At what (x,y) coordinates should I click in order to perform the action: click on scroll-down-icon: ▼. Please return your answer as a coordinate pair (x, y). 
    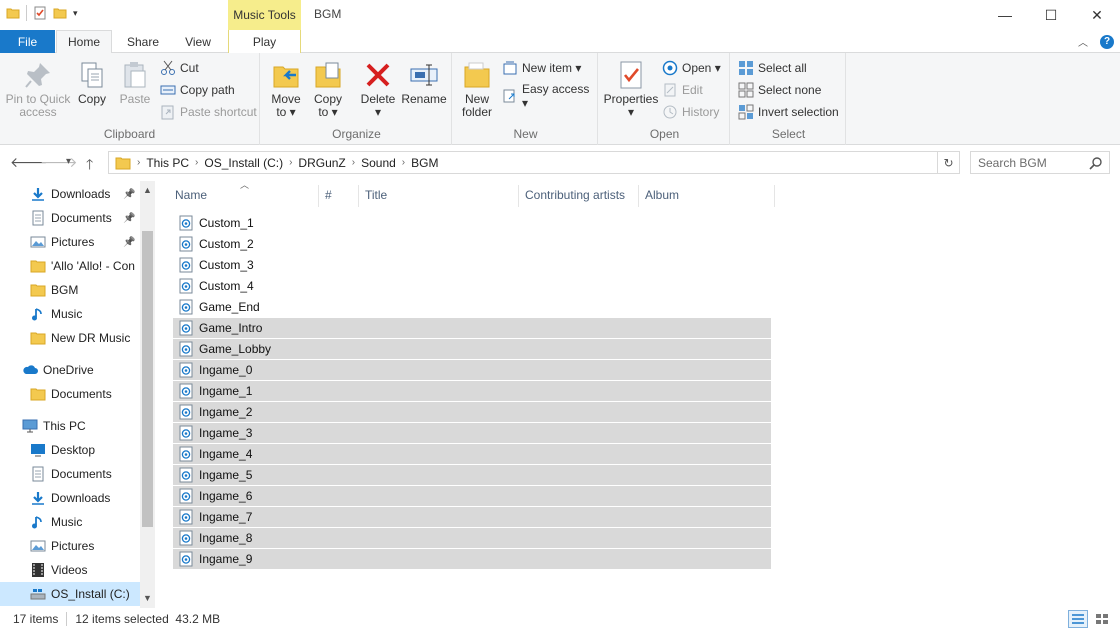
    Looking at the image, I should click on (147, 598).